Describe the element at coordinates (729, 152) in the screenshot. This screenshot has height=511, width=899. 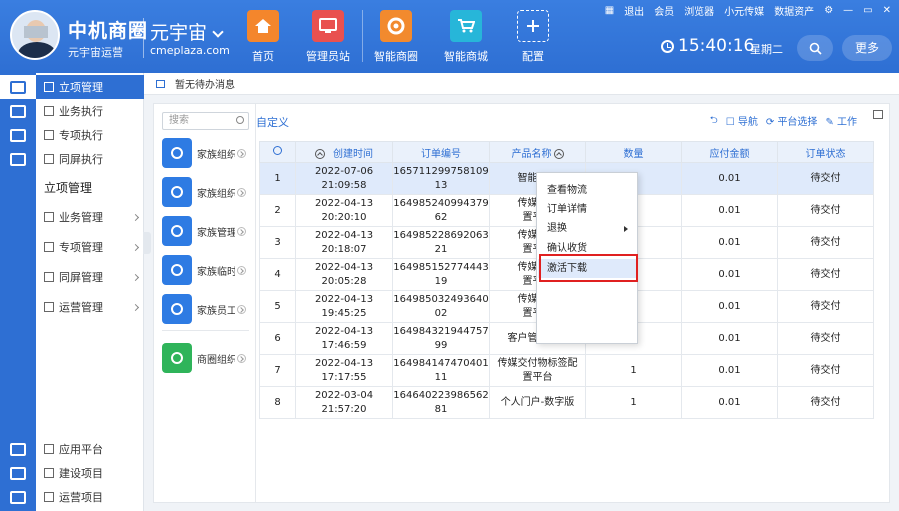
I see `column-amount: 应付金额` at that location.